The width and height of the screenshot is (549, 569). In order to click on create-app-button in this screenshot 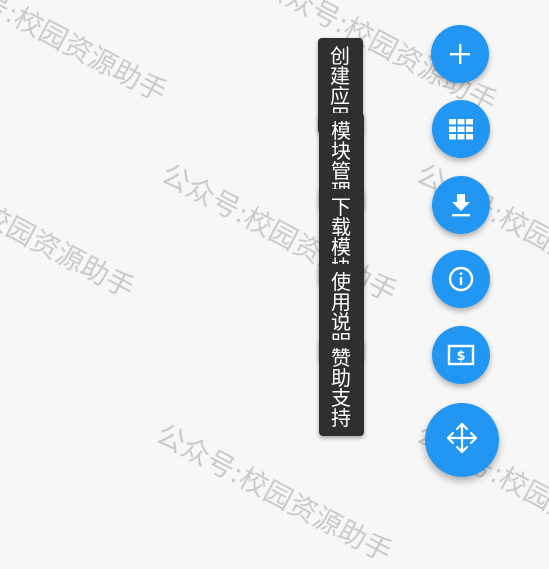, I will do `click(460, 54)`.